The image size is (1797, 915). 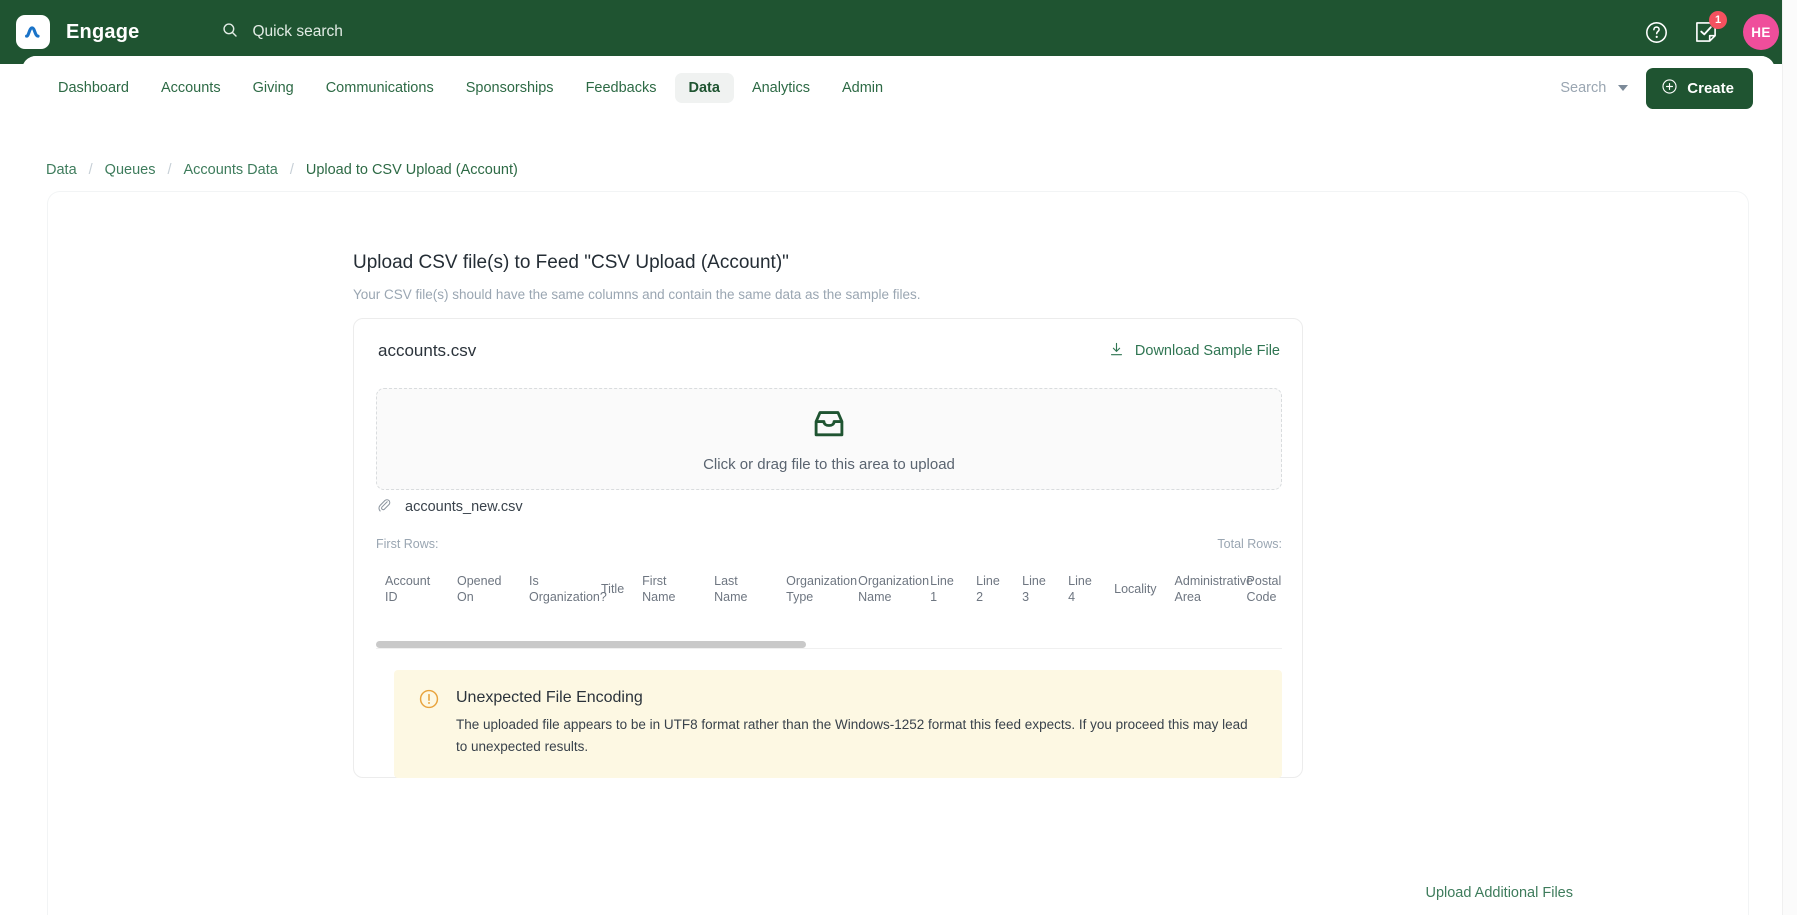 I want to click on column-header-last-name: Last Name, so click(x=741, y=589).